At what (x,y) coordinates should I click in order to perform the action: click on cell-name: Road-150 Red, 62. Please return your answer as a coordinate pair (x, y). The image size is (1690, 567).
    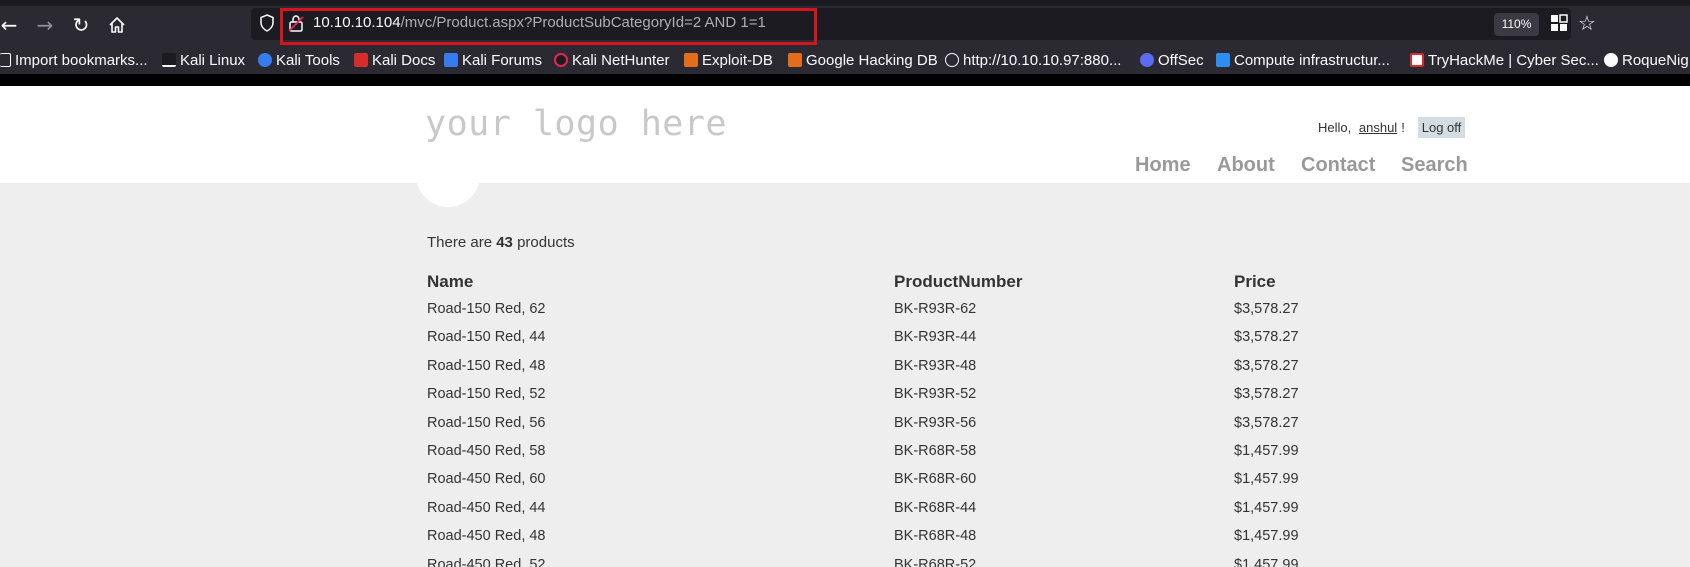
    Looking at the image, I should click on (486, 309).